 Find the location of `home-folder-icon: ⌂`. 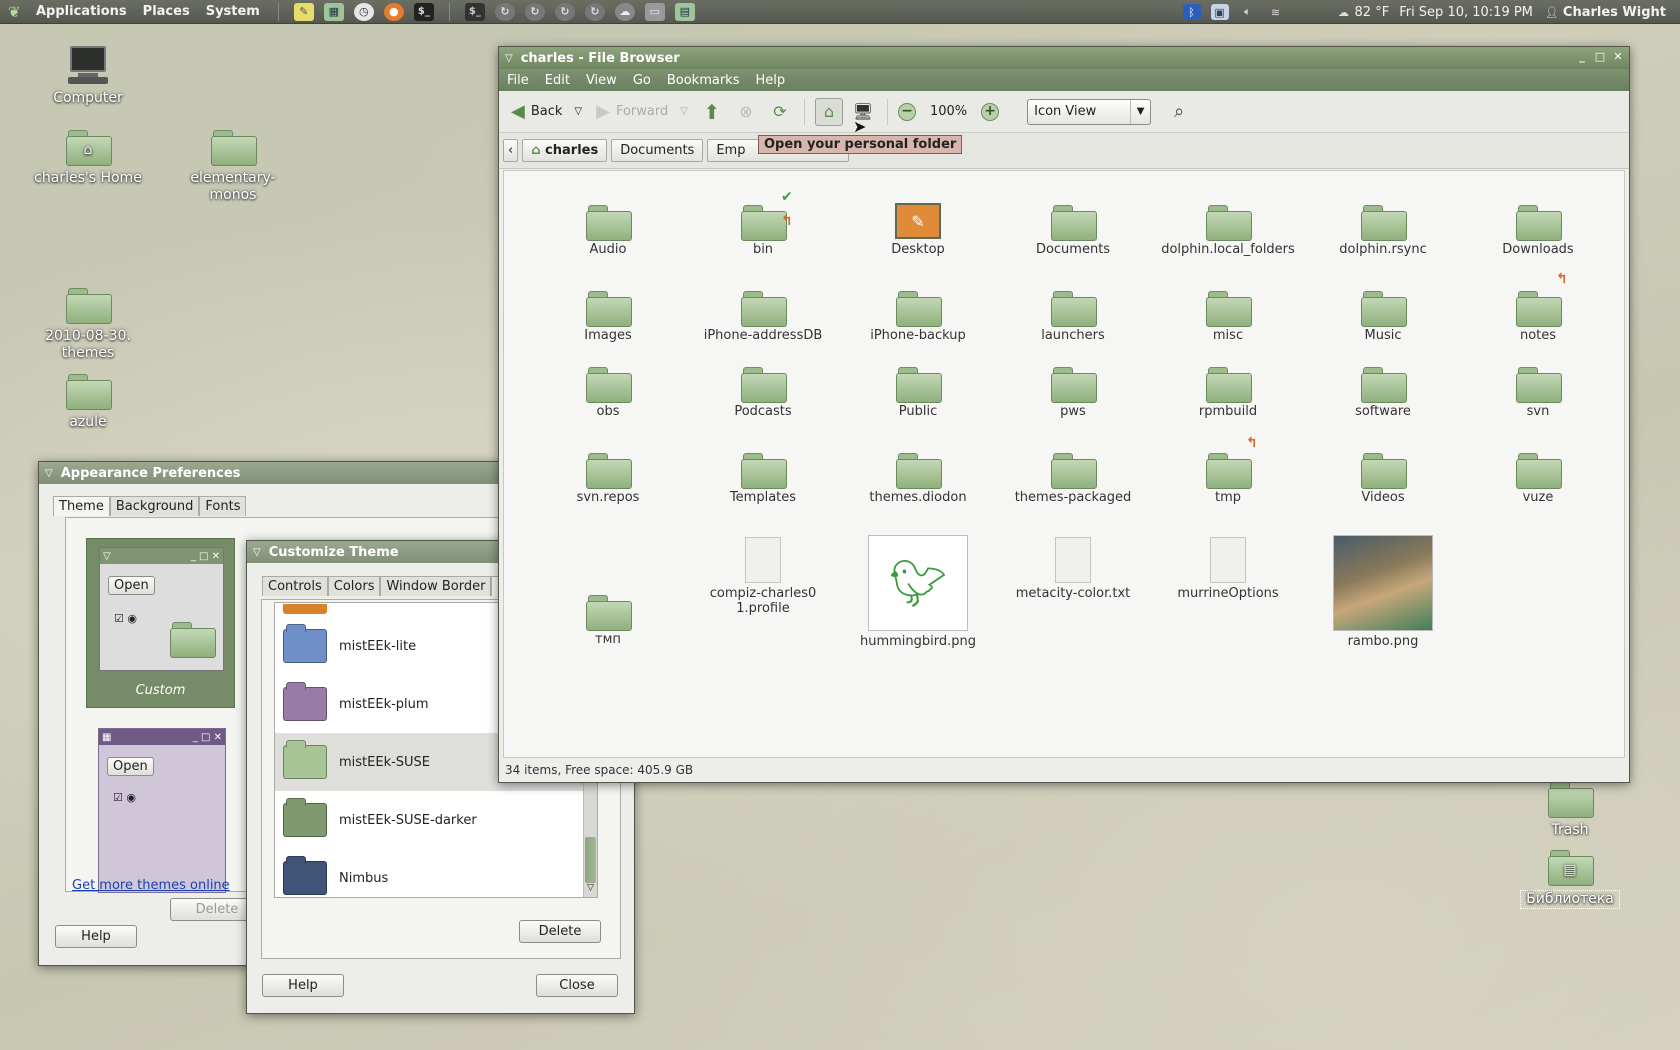

home-folder-icon: ⌂ is located at coordinates (828, 111).